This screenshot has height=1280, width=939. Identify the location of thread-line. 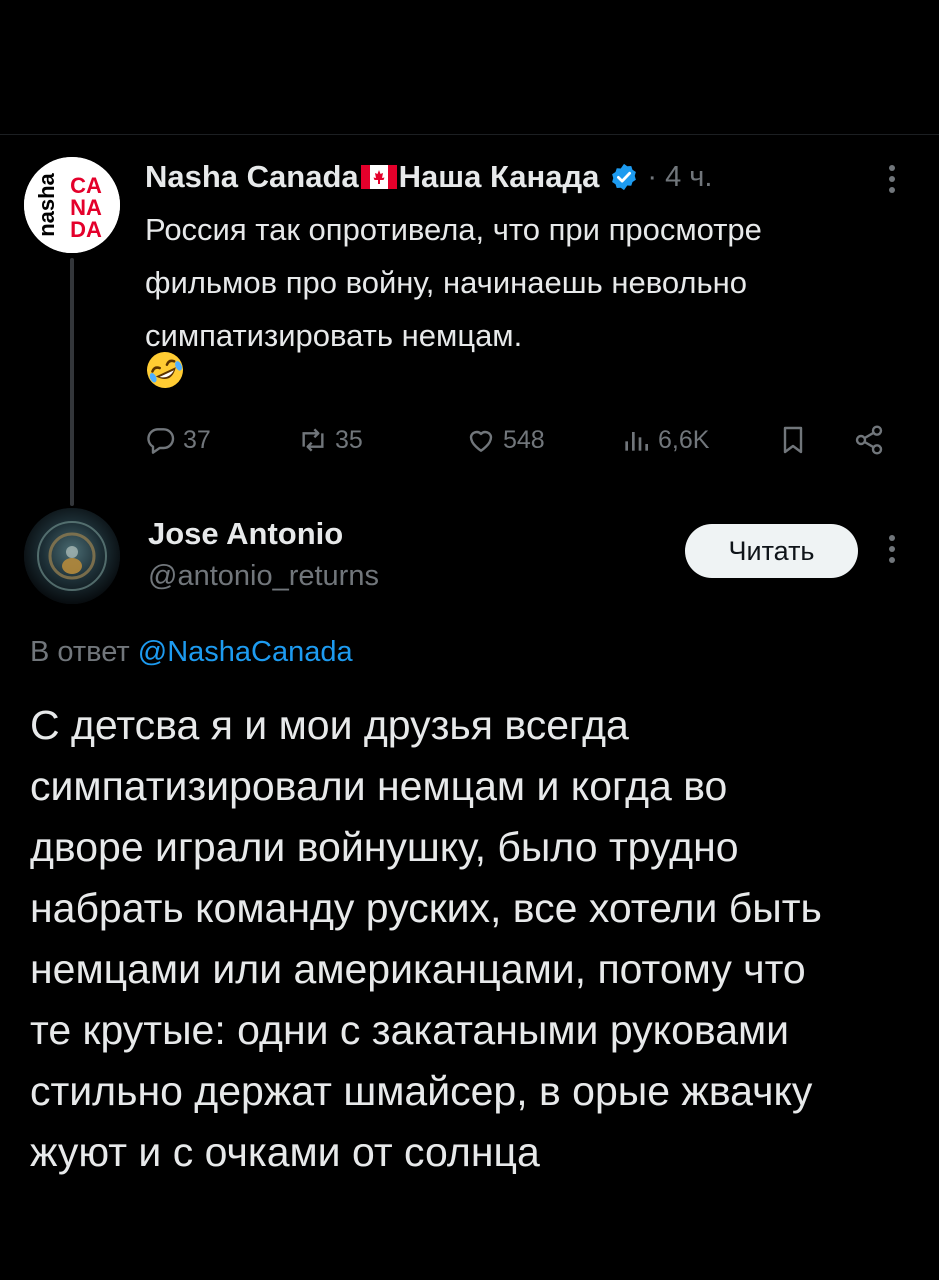
(72, 382).